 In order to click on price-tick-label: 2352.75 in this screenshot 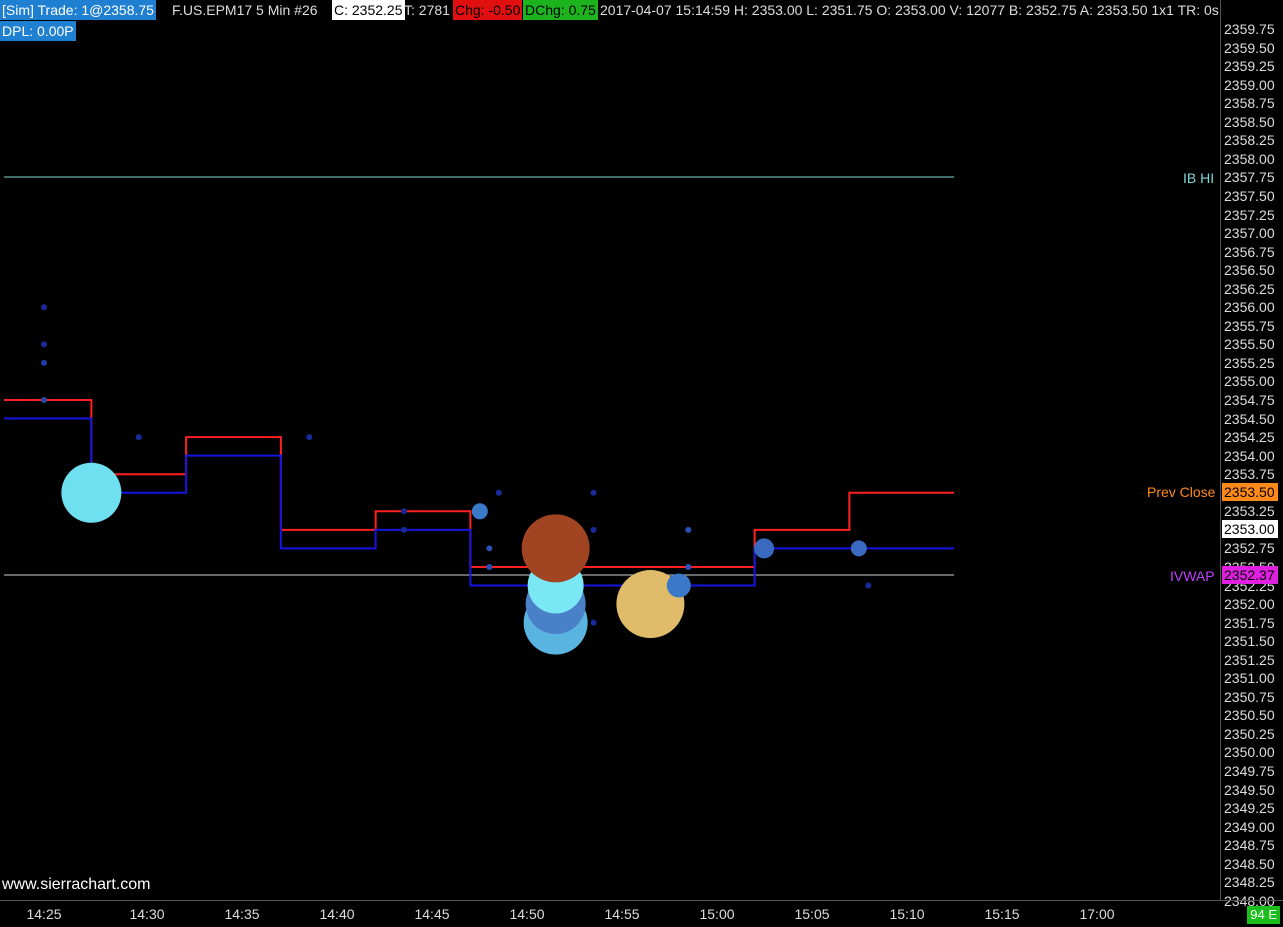, I will do `click(1249, 548)`.